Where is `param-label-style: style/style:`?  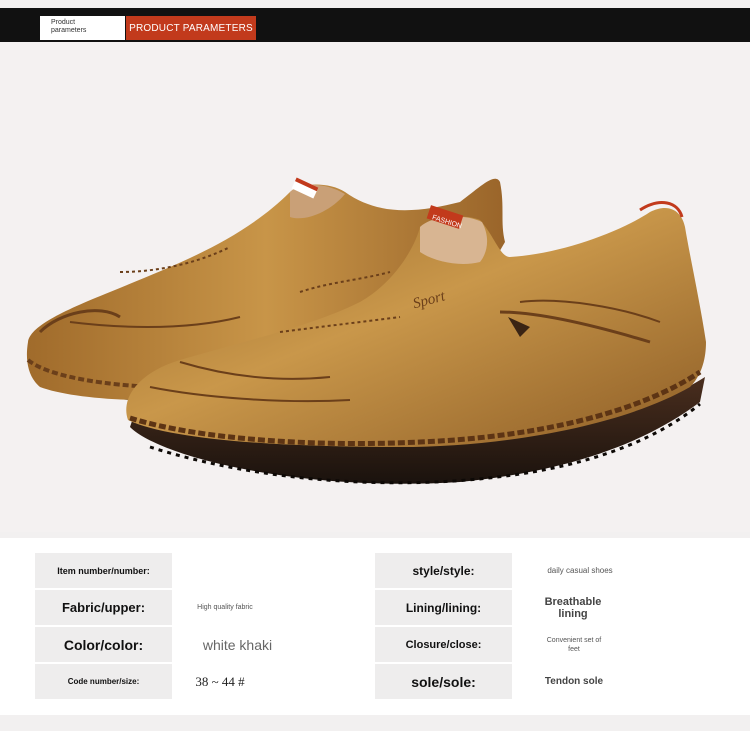 param-label-style: style/style: is located at coordinates (443, 570).